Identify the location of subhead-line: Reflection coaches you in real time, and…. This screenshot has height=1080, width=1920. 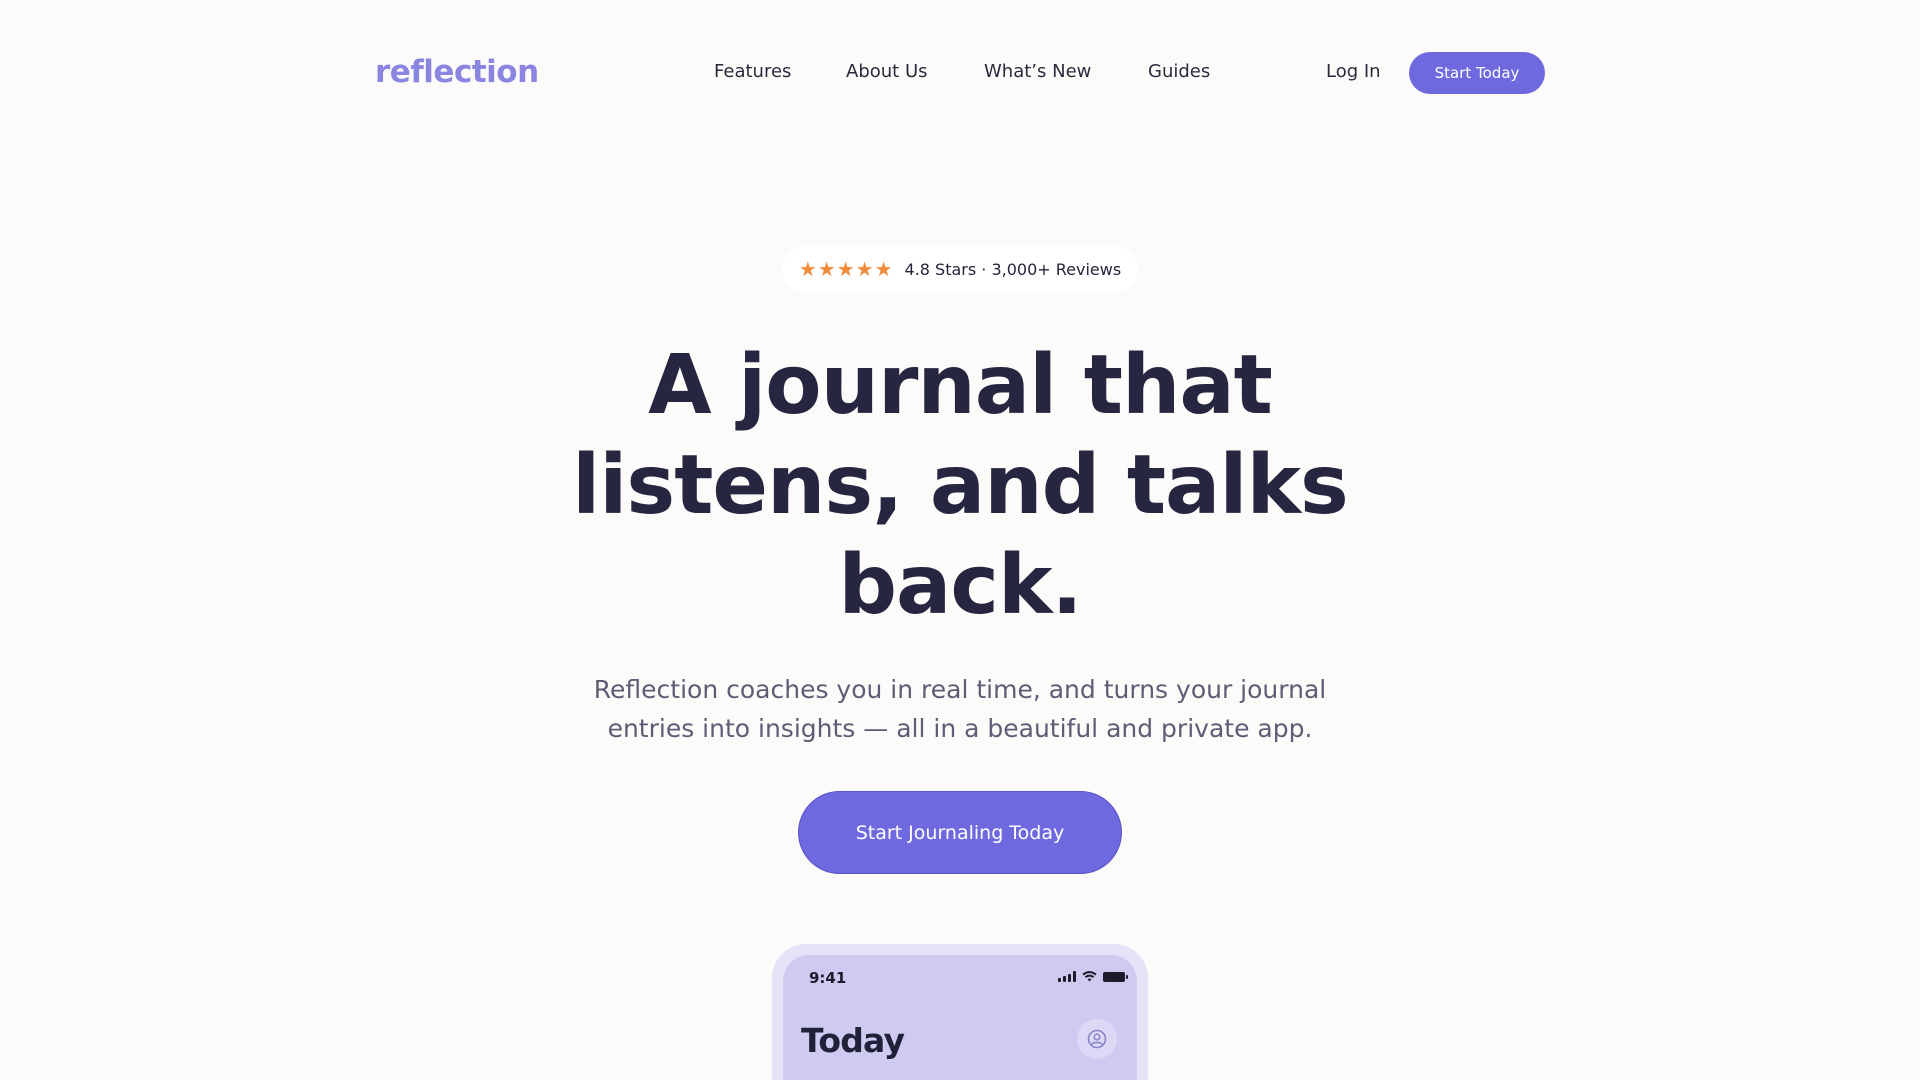
(960, 689).